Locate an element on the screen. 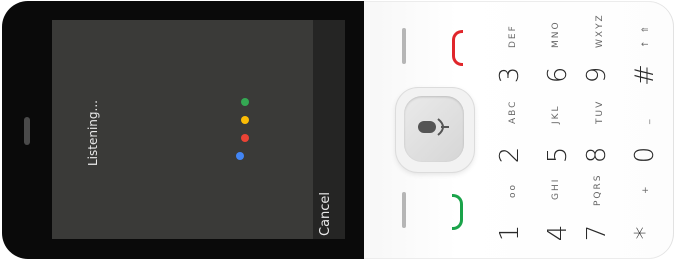 The width and height of the screenshot is (676, 265). key-9-letters: WXYZ is located at coordinates (600, 30).